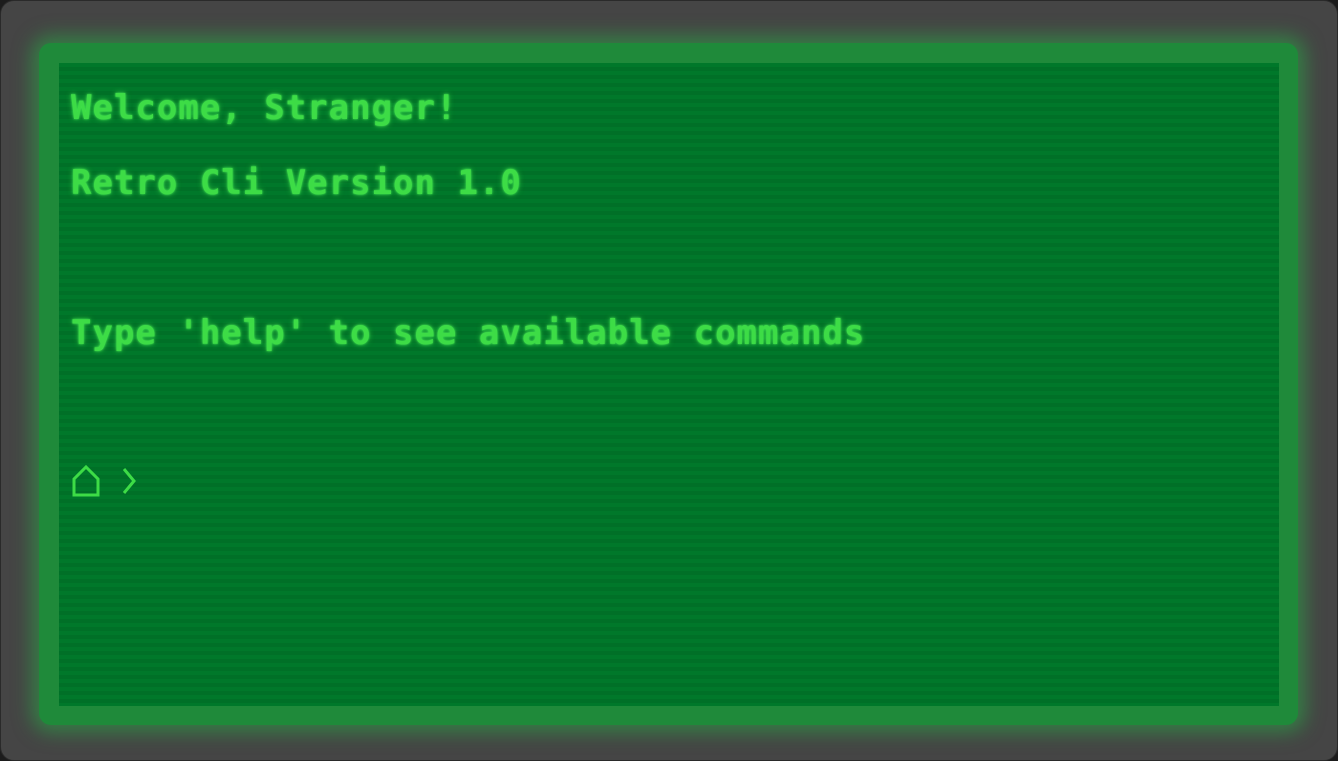 This screenshot has width=1338, height=761. I want to click on home-icon, so click(86, 481).